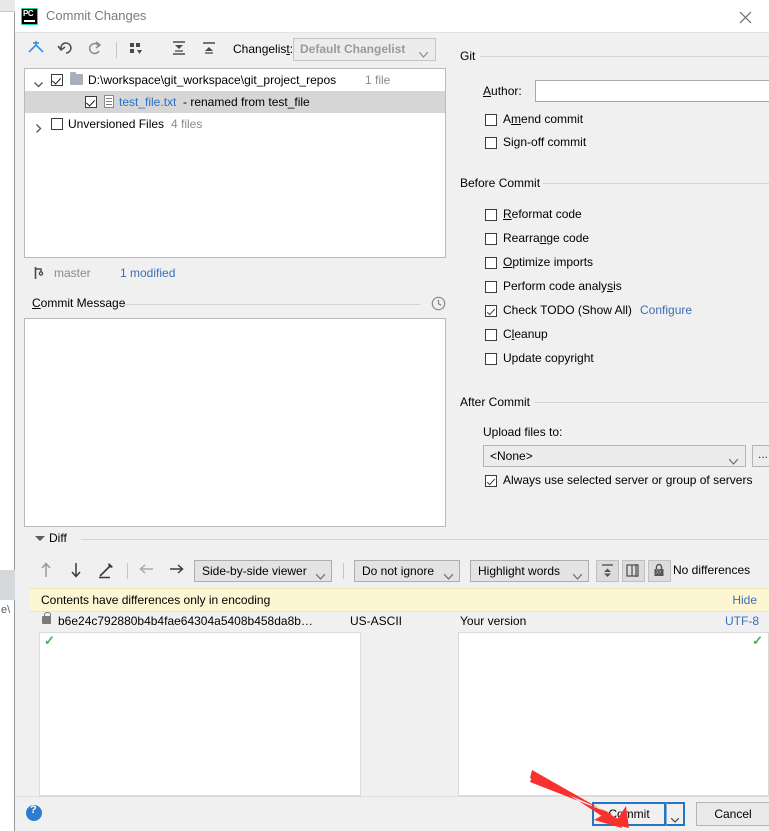 The width and height of the screenshot is (769, 831). What do you see at coordinates (652, 91) in the screenshot?
I see `author-input` at bounding box center [652, 91].